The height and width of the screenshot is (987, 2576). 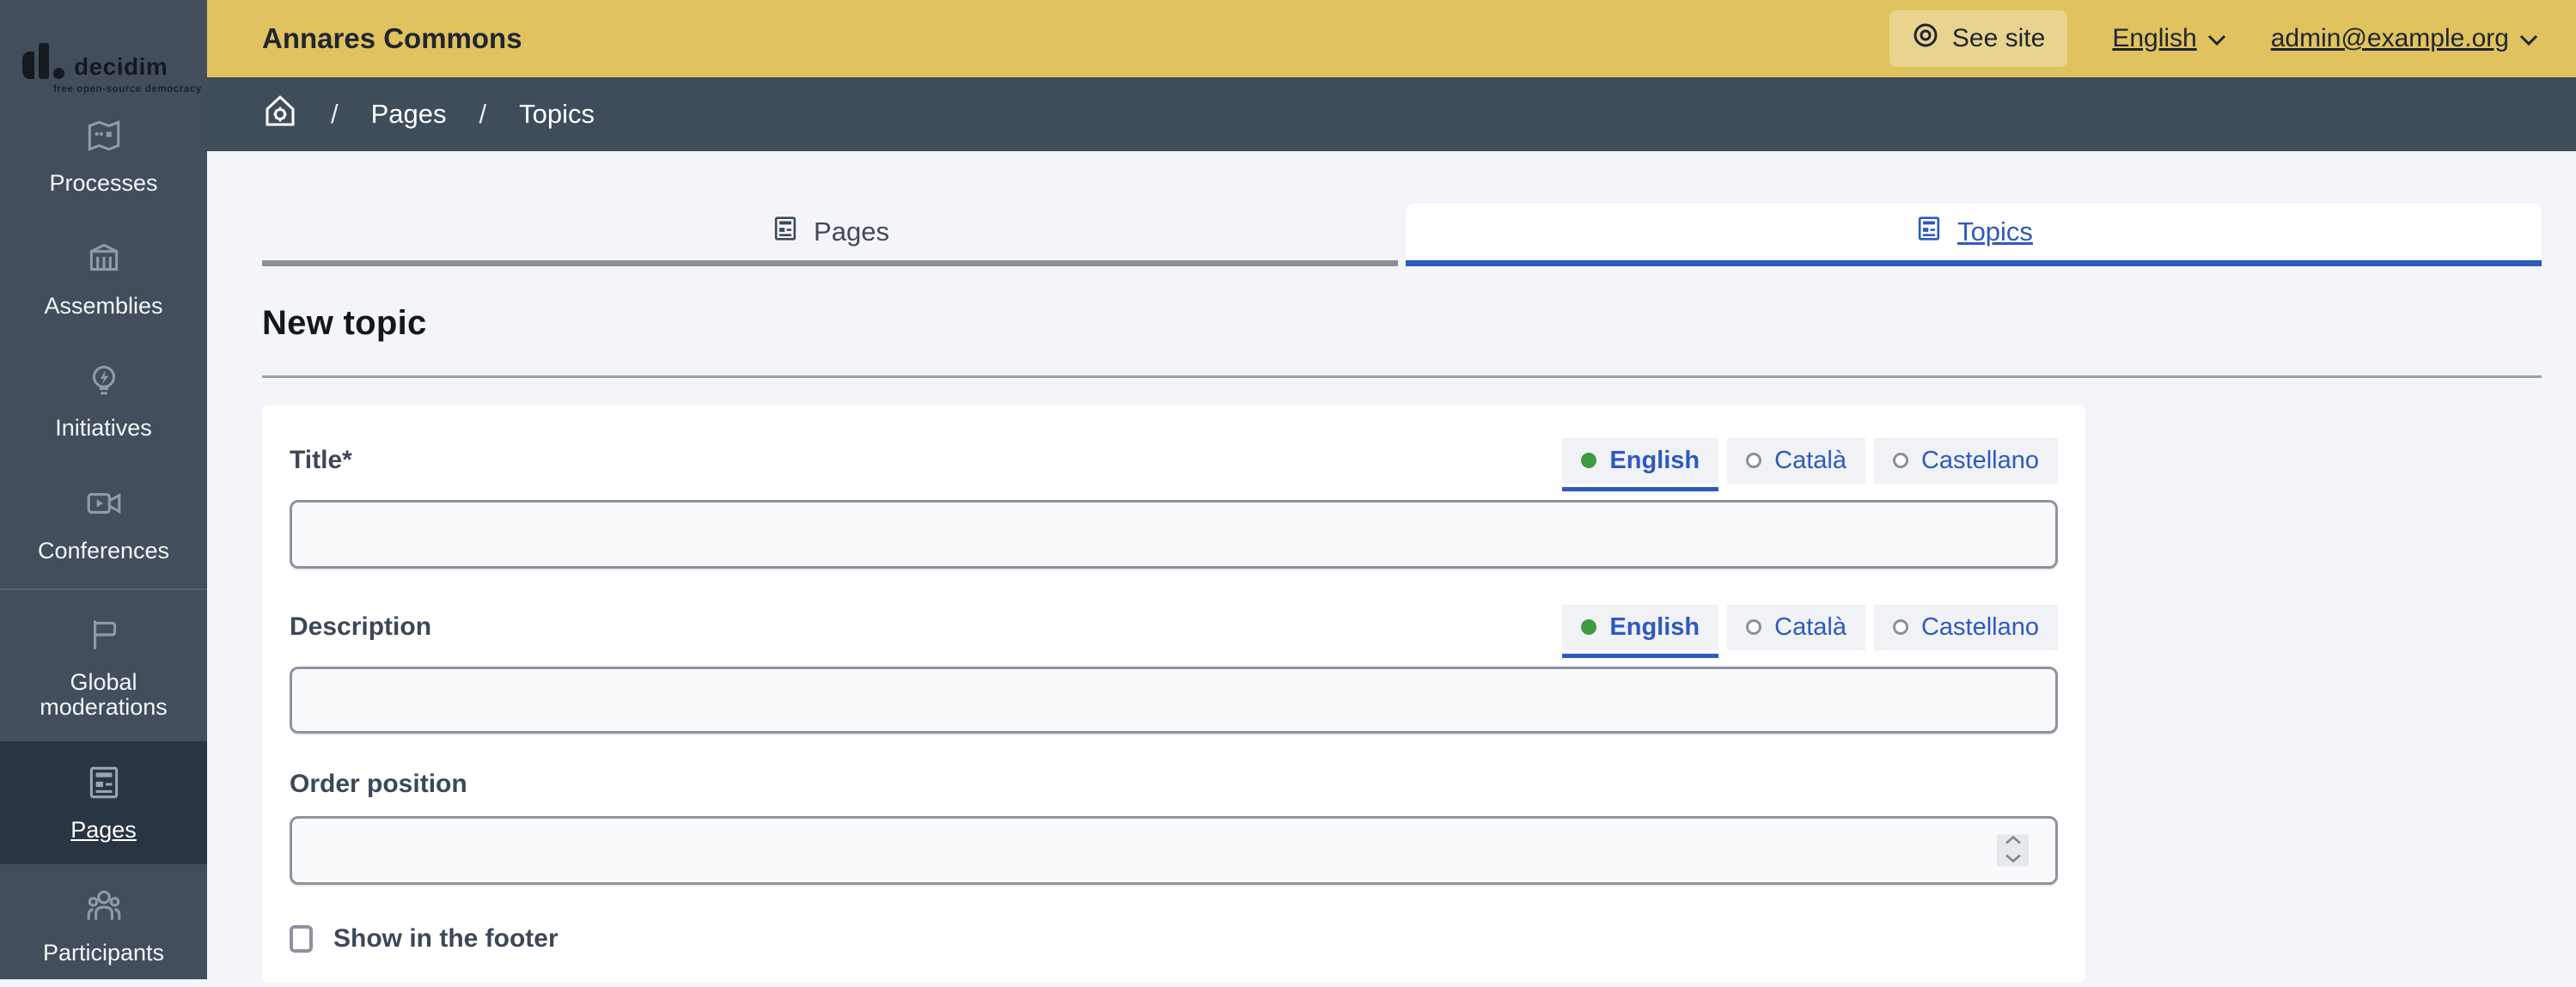 I want to click on order-position-input, so click(x=1174, y=850).